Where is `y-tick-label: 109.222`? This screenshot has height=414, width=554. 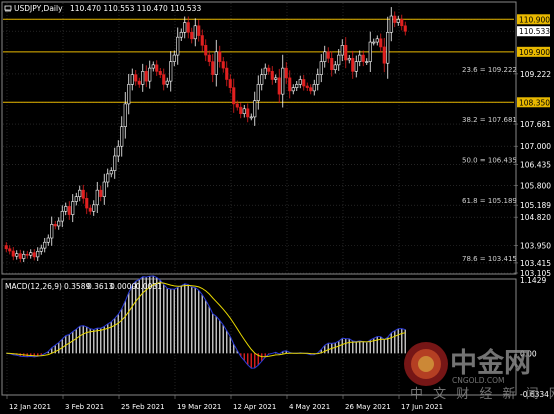 y-tick-label: 109.222 is located at coordinates (535, 74).